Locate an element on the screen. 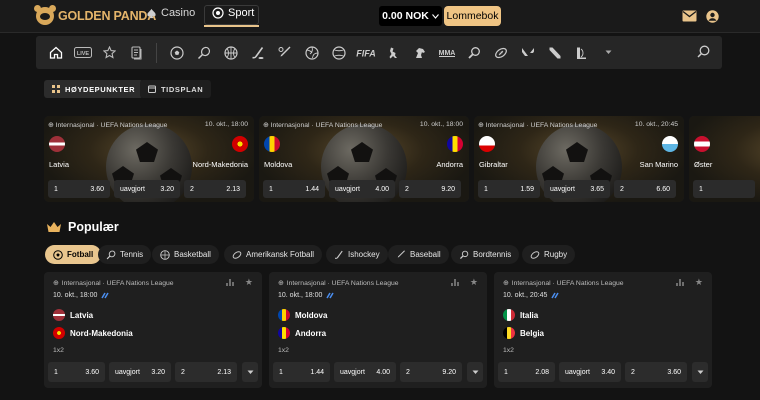 The image size is (760, 400). chip-table-tennis: Bordtennis is located at coordinates (485, 254).